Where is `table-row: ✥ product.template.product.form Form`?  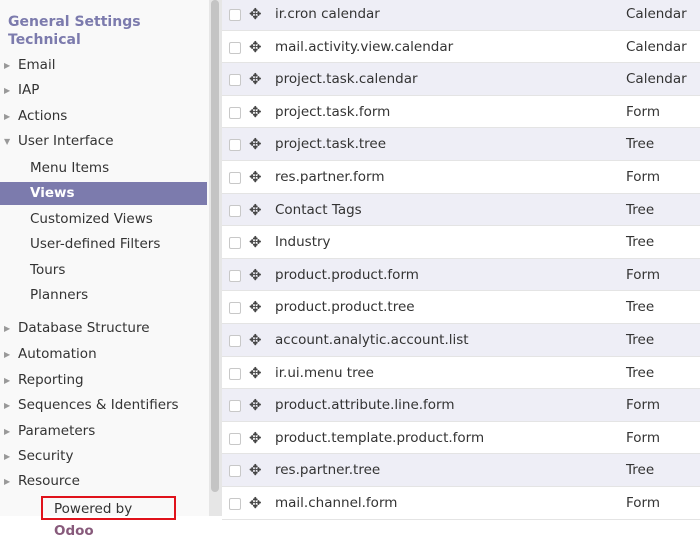
table-row: ✥ product.template.product.form Form is located at coordinates (461, 438).